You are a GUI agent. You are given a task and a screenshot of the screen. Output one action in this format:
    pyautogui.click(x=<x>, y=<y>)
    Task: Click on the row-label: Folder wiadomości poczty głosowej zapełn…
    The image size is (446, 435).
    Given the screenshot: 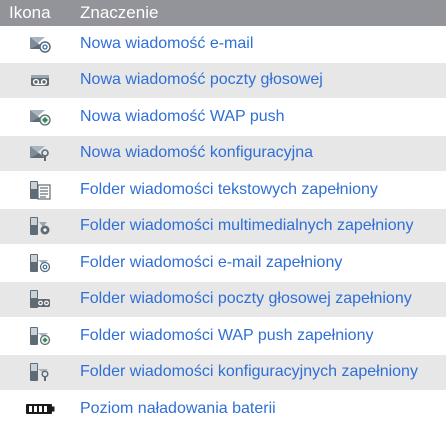 What is the action you would take?
    pyautogui.click(x=246, y=299)
    